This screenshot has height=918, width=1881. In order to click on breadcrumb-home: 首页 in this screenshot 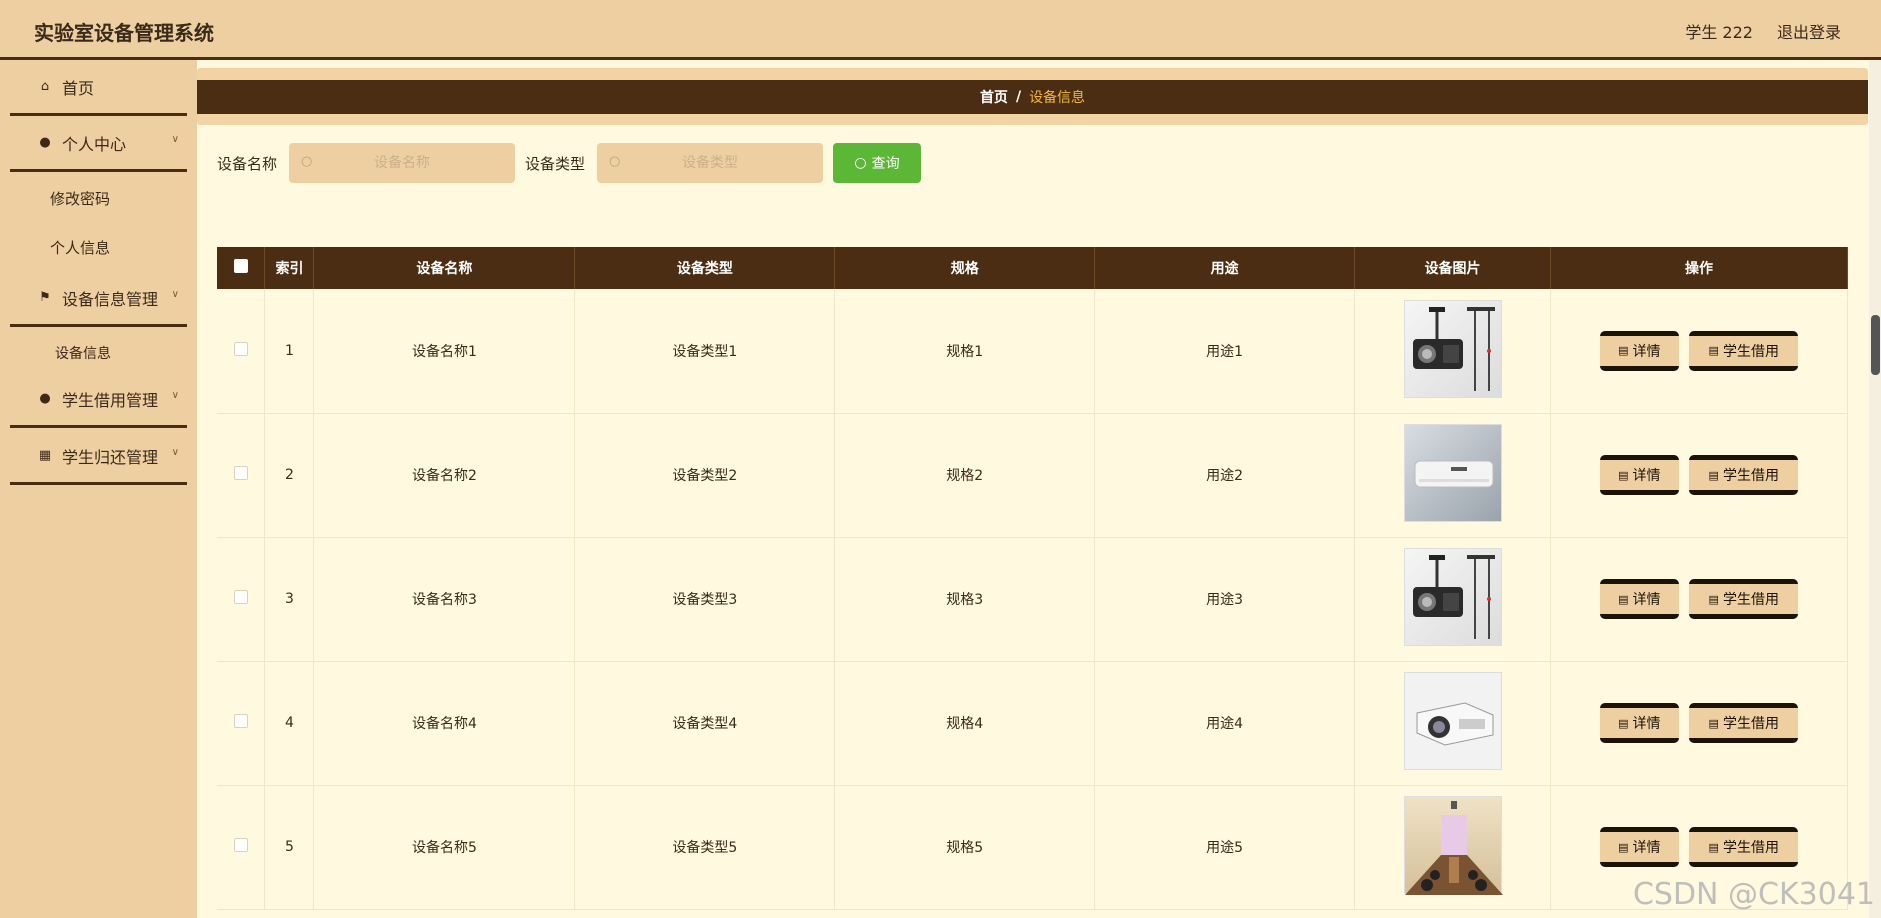, I will do `click(994, 97)`.